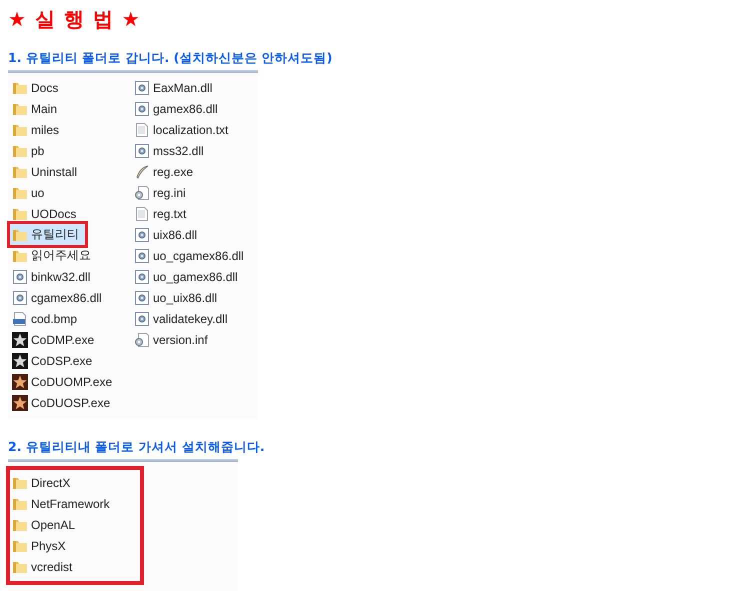 The height and width of the screenshot is (591, 731). I want to click on file-item: NetFramework, so click(60, 503).